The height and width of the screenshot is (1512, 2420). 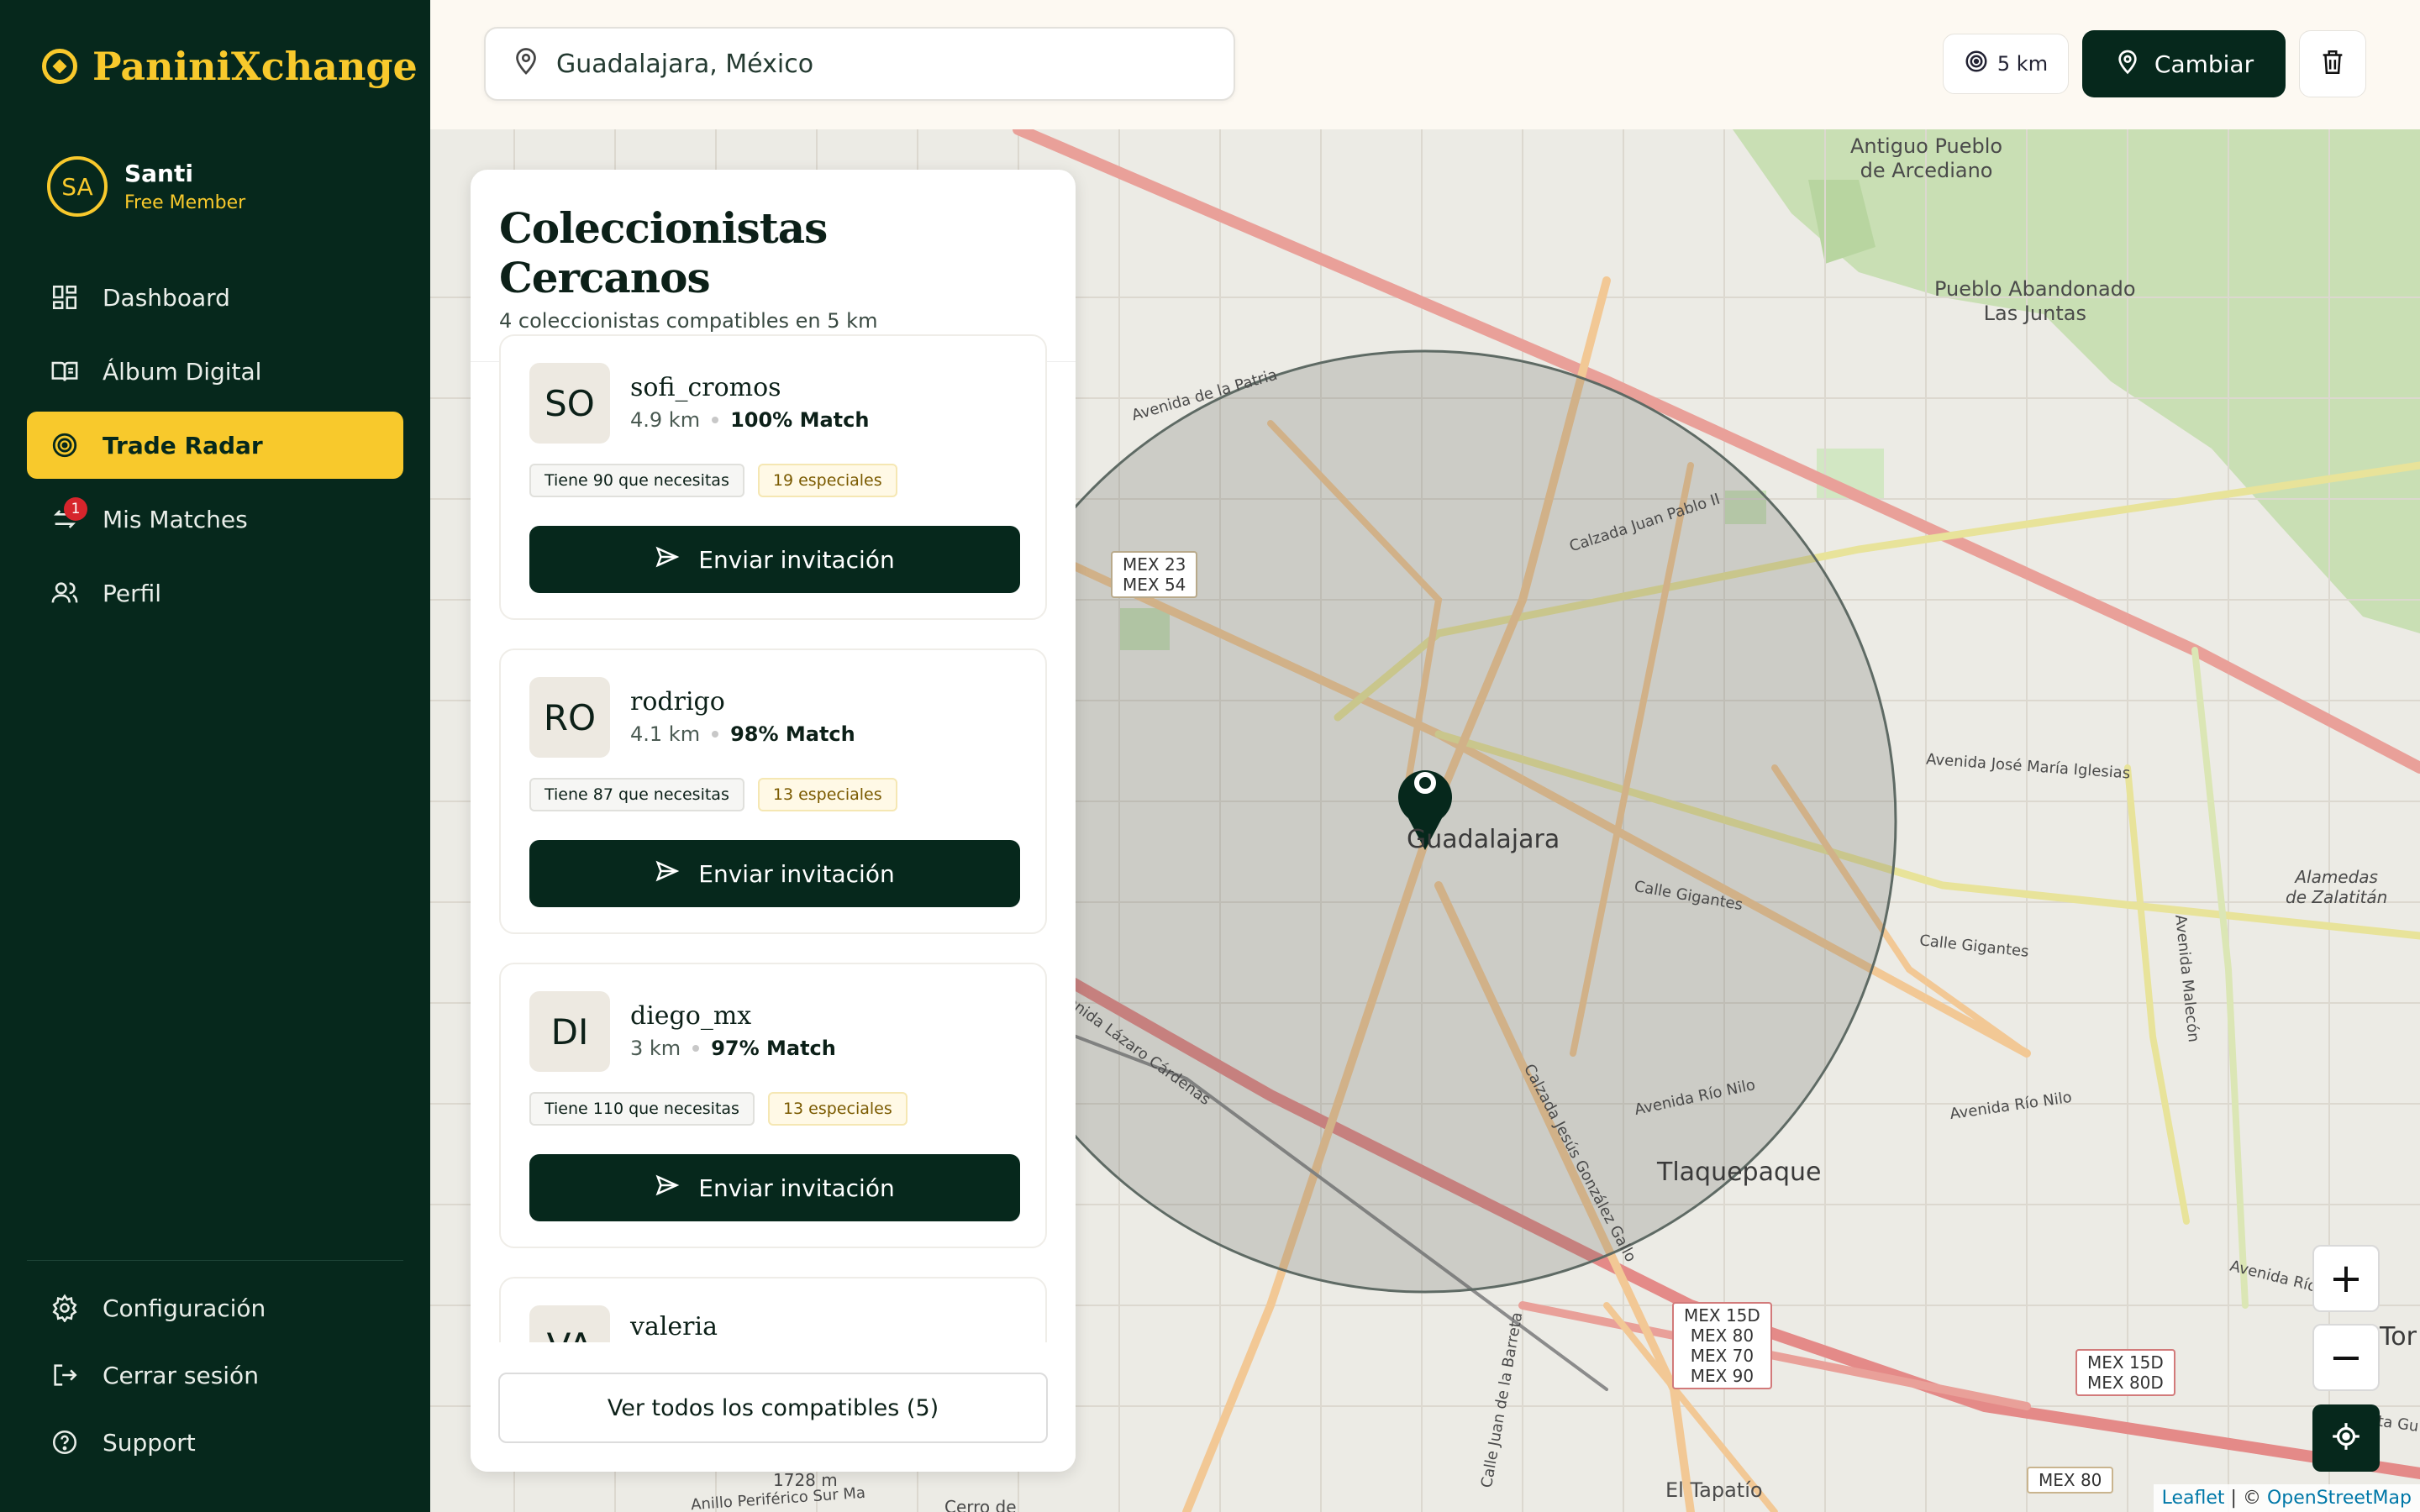 What do you see at coordinates (2346, 1357) in the screenshot?
I see `zoom-out-button: −` at bounding box center [2346, 1357].